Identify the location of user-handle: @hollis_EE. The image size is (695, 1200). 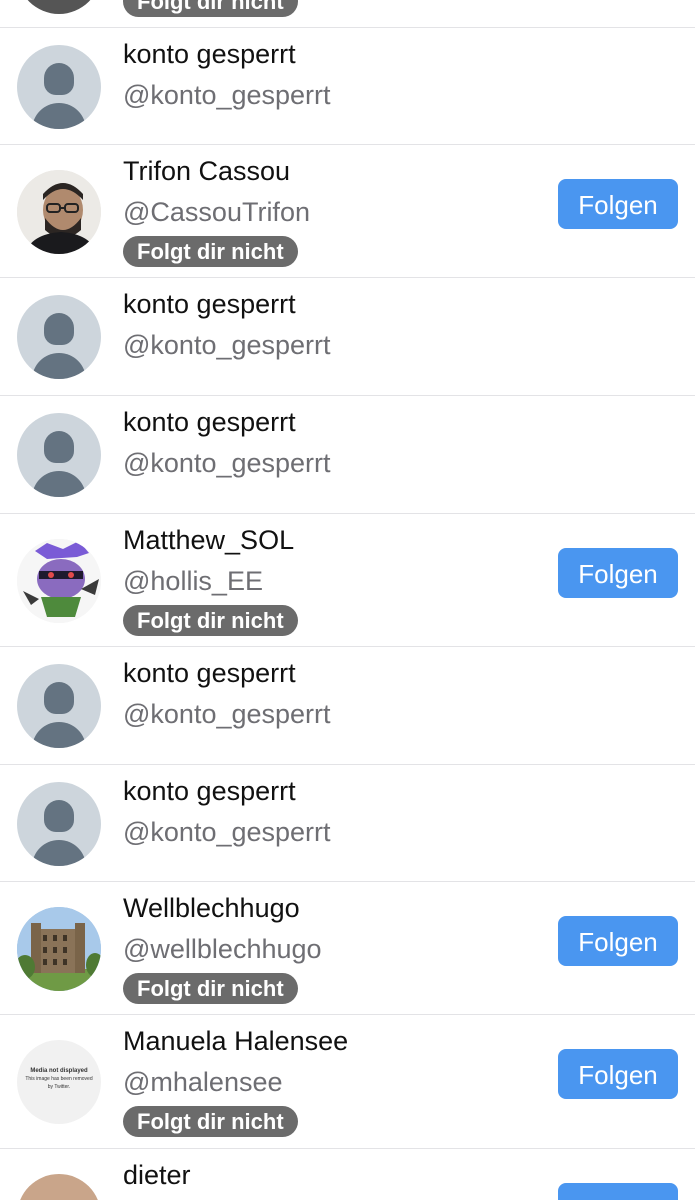
(193, 581).